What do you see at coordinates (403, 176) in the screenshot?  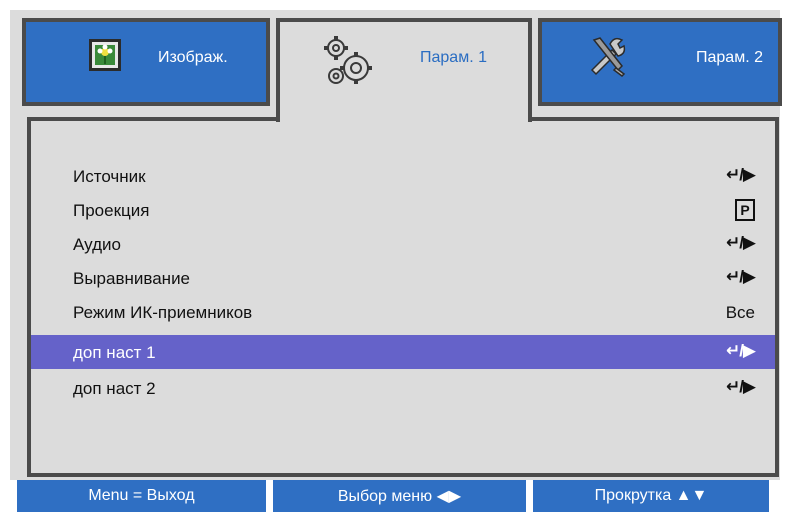 I see `menu-item-source: Источник ↵/▶` at bounding box center [403, 176].